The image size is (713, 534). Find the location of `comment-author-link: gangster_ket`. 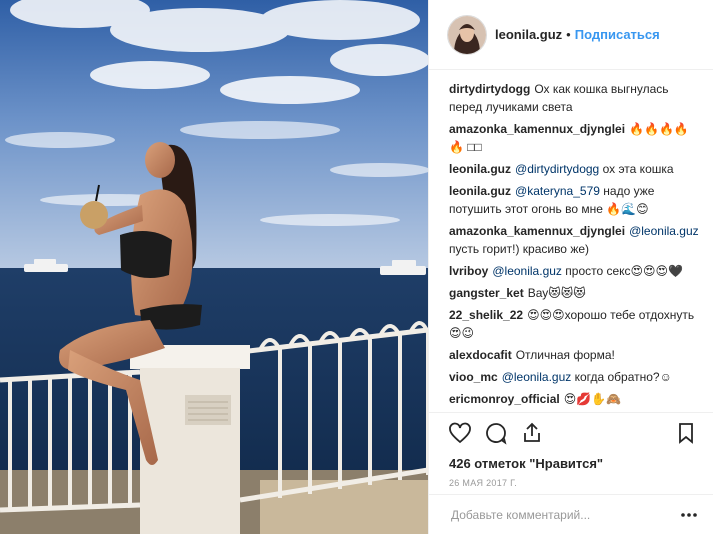

comment-author-link: gangster_ket is located at coordinates (486, 293).